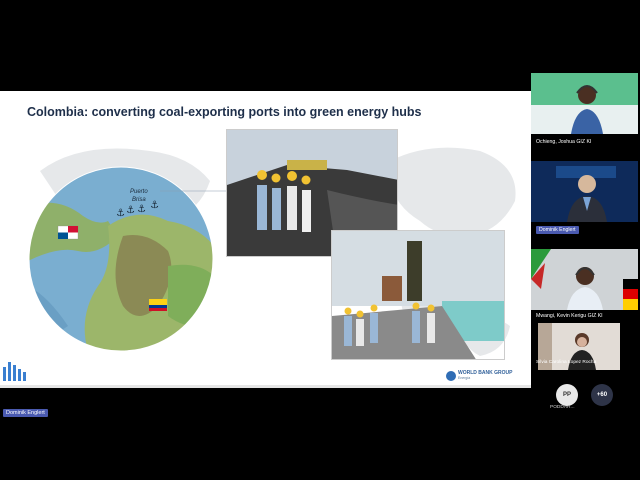 Image resolution: width=640 pixels, height=480 pixels. Describe the element at coordinates (68, 232) in the screenshot. I see `panama-flag-icon` at that location.